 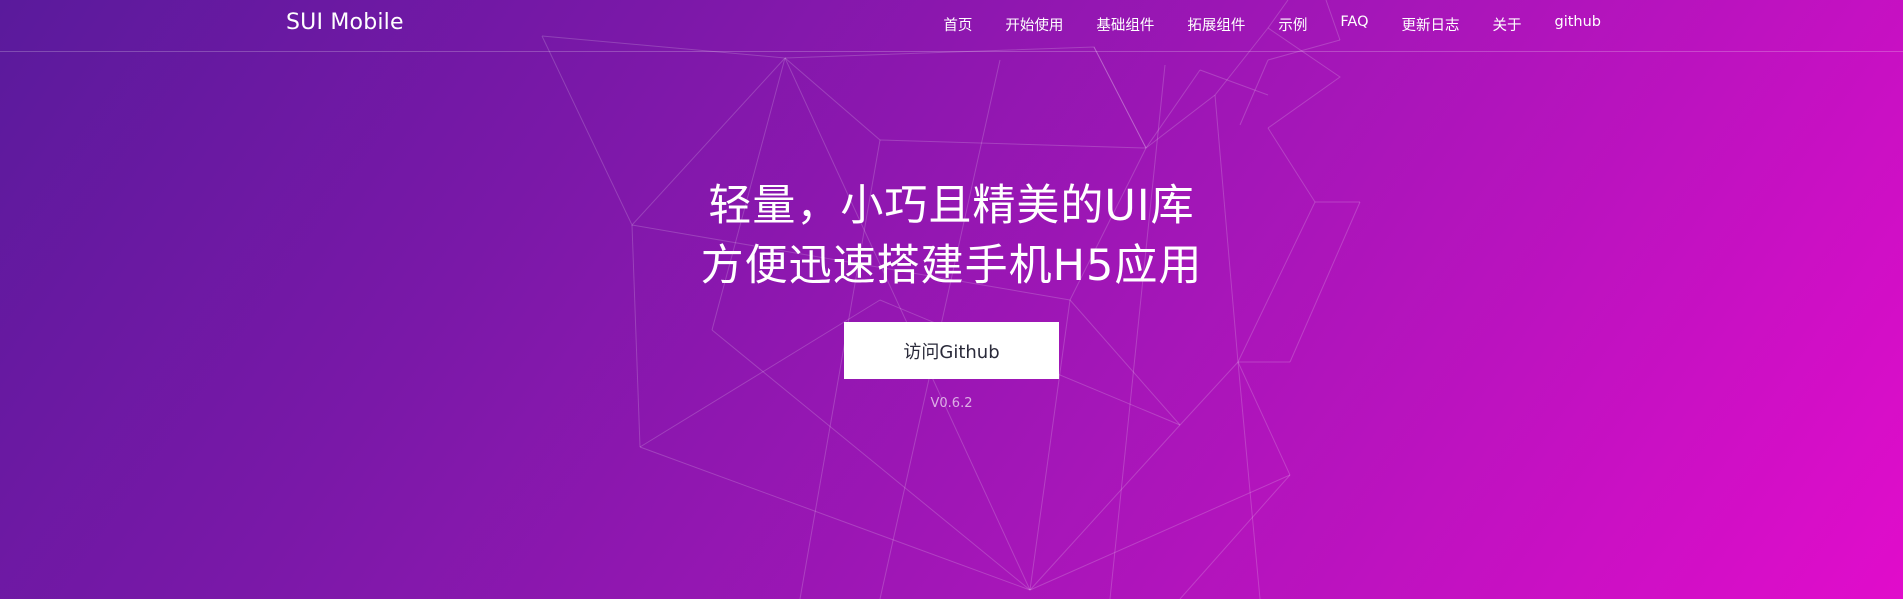 I want to click on nav-item-extended-components: 拓展组件, so click(x=1216, y=24).